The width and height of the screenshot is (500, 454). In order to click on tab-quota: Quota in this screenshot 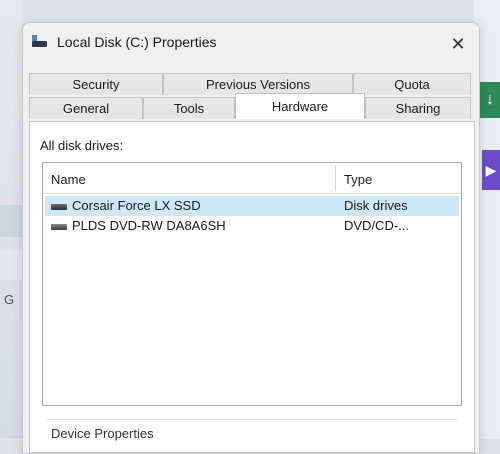, I will do `click(412, 84)`.